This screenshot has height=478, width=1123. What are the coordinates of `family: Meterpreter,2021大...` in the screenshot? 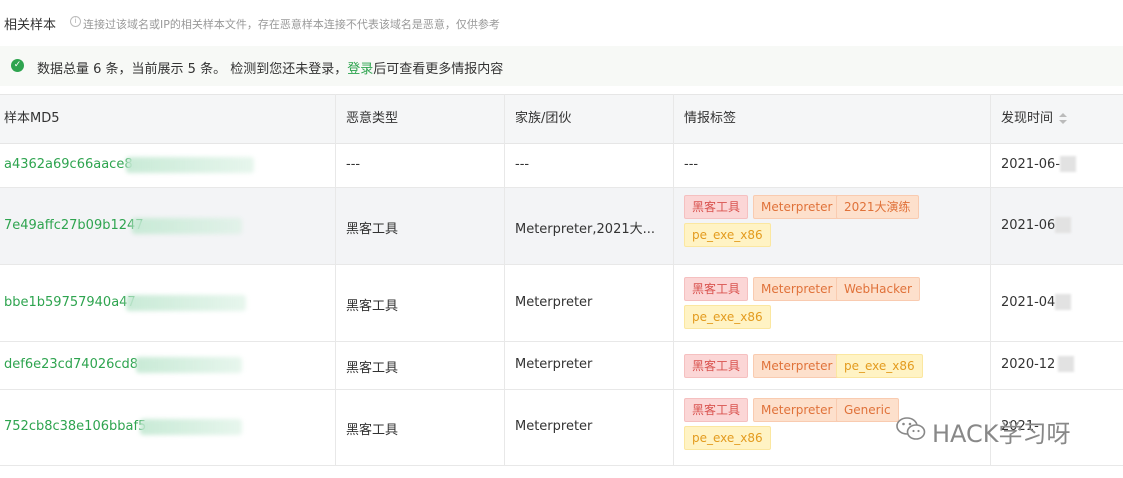 It's located at (585, 229).